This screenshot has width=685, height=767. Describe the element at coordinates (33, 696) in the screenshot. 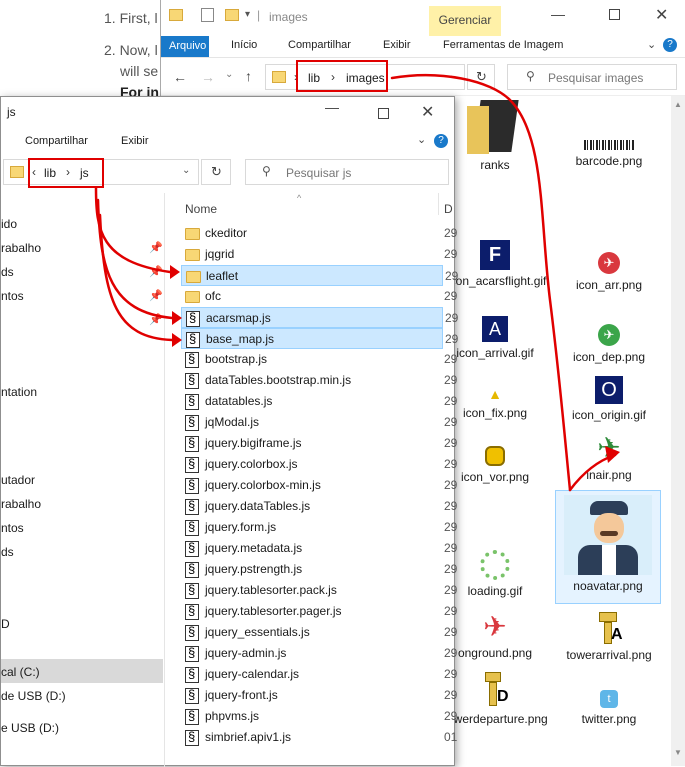

I see `sidebar-item: de USB (D:)` at that location.